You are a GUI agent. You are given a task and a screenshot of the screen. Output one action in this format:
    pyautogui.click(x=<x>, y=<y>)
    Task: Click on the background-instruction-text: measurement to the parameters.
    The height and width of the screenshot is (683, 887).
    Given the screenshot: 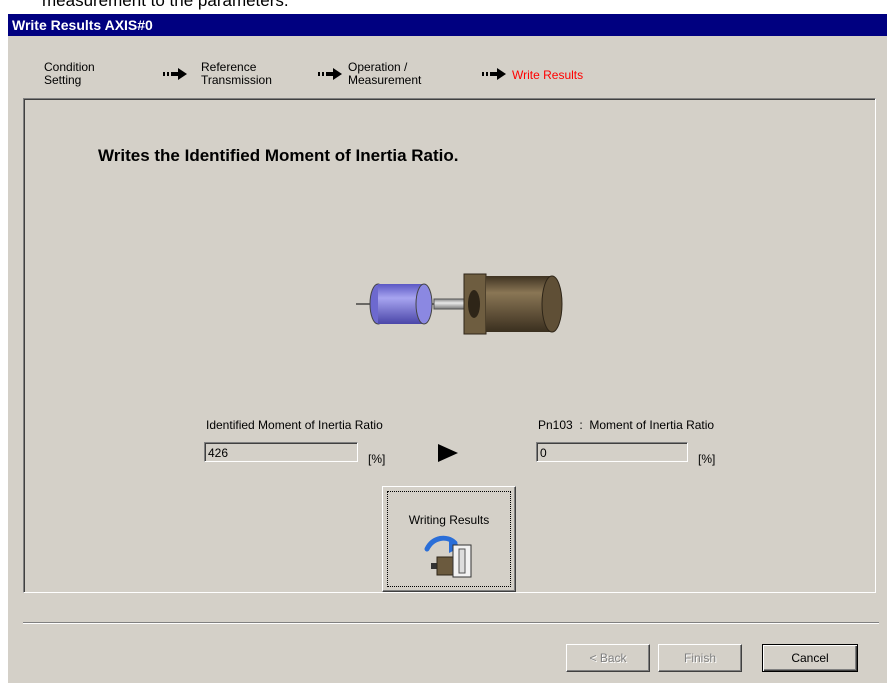 What is the action you would take?
    pyautogui.click(x=443, y=7)
    